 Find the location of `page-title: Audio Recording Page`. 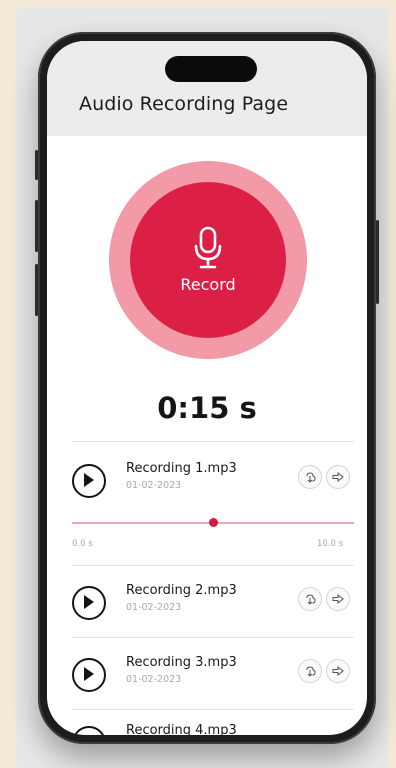

page-title: Audio Recording Page is located at coordinates (184, 104).